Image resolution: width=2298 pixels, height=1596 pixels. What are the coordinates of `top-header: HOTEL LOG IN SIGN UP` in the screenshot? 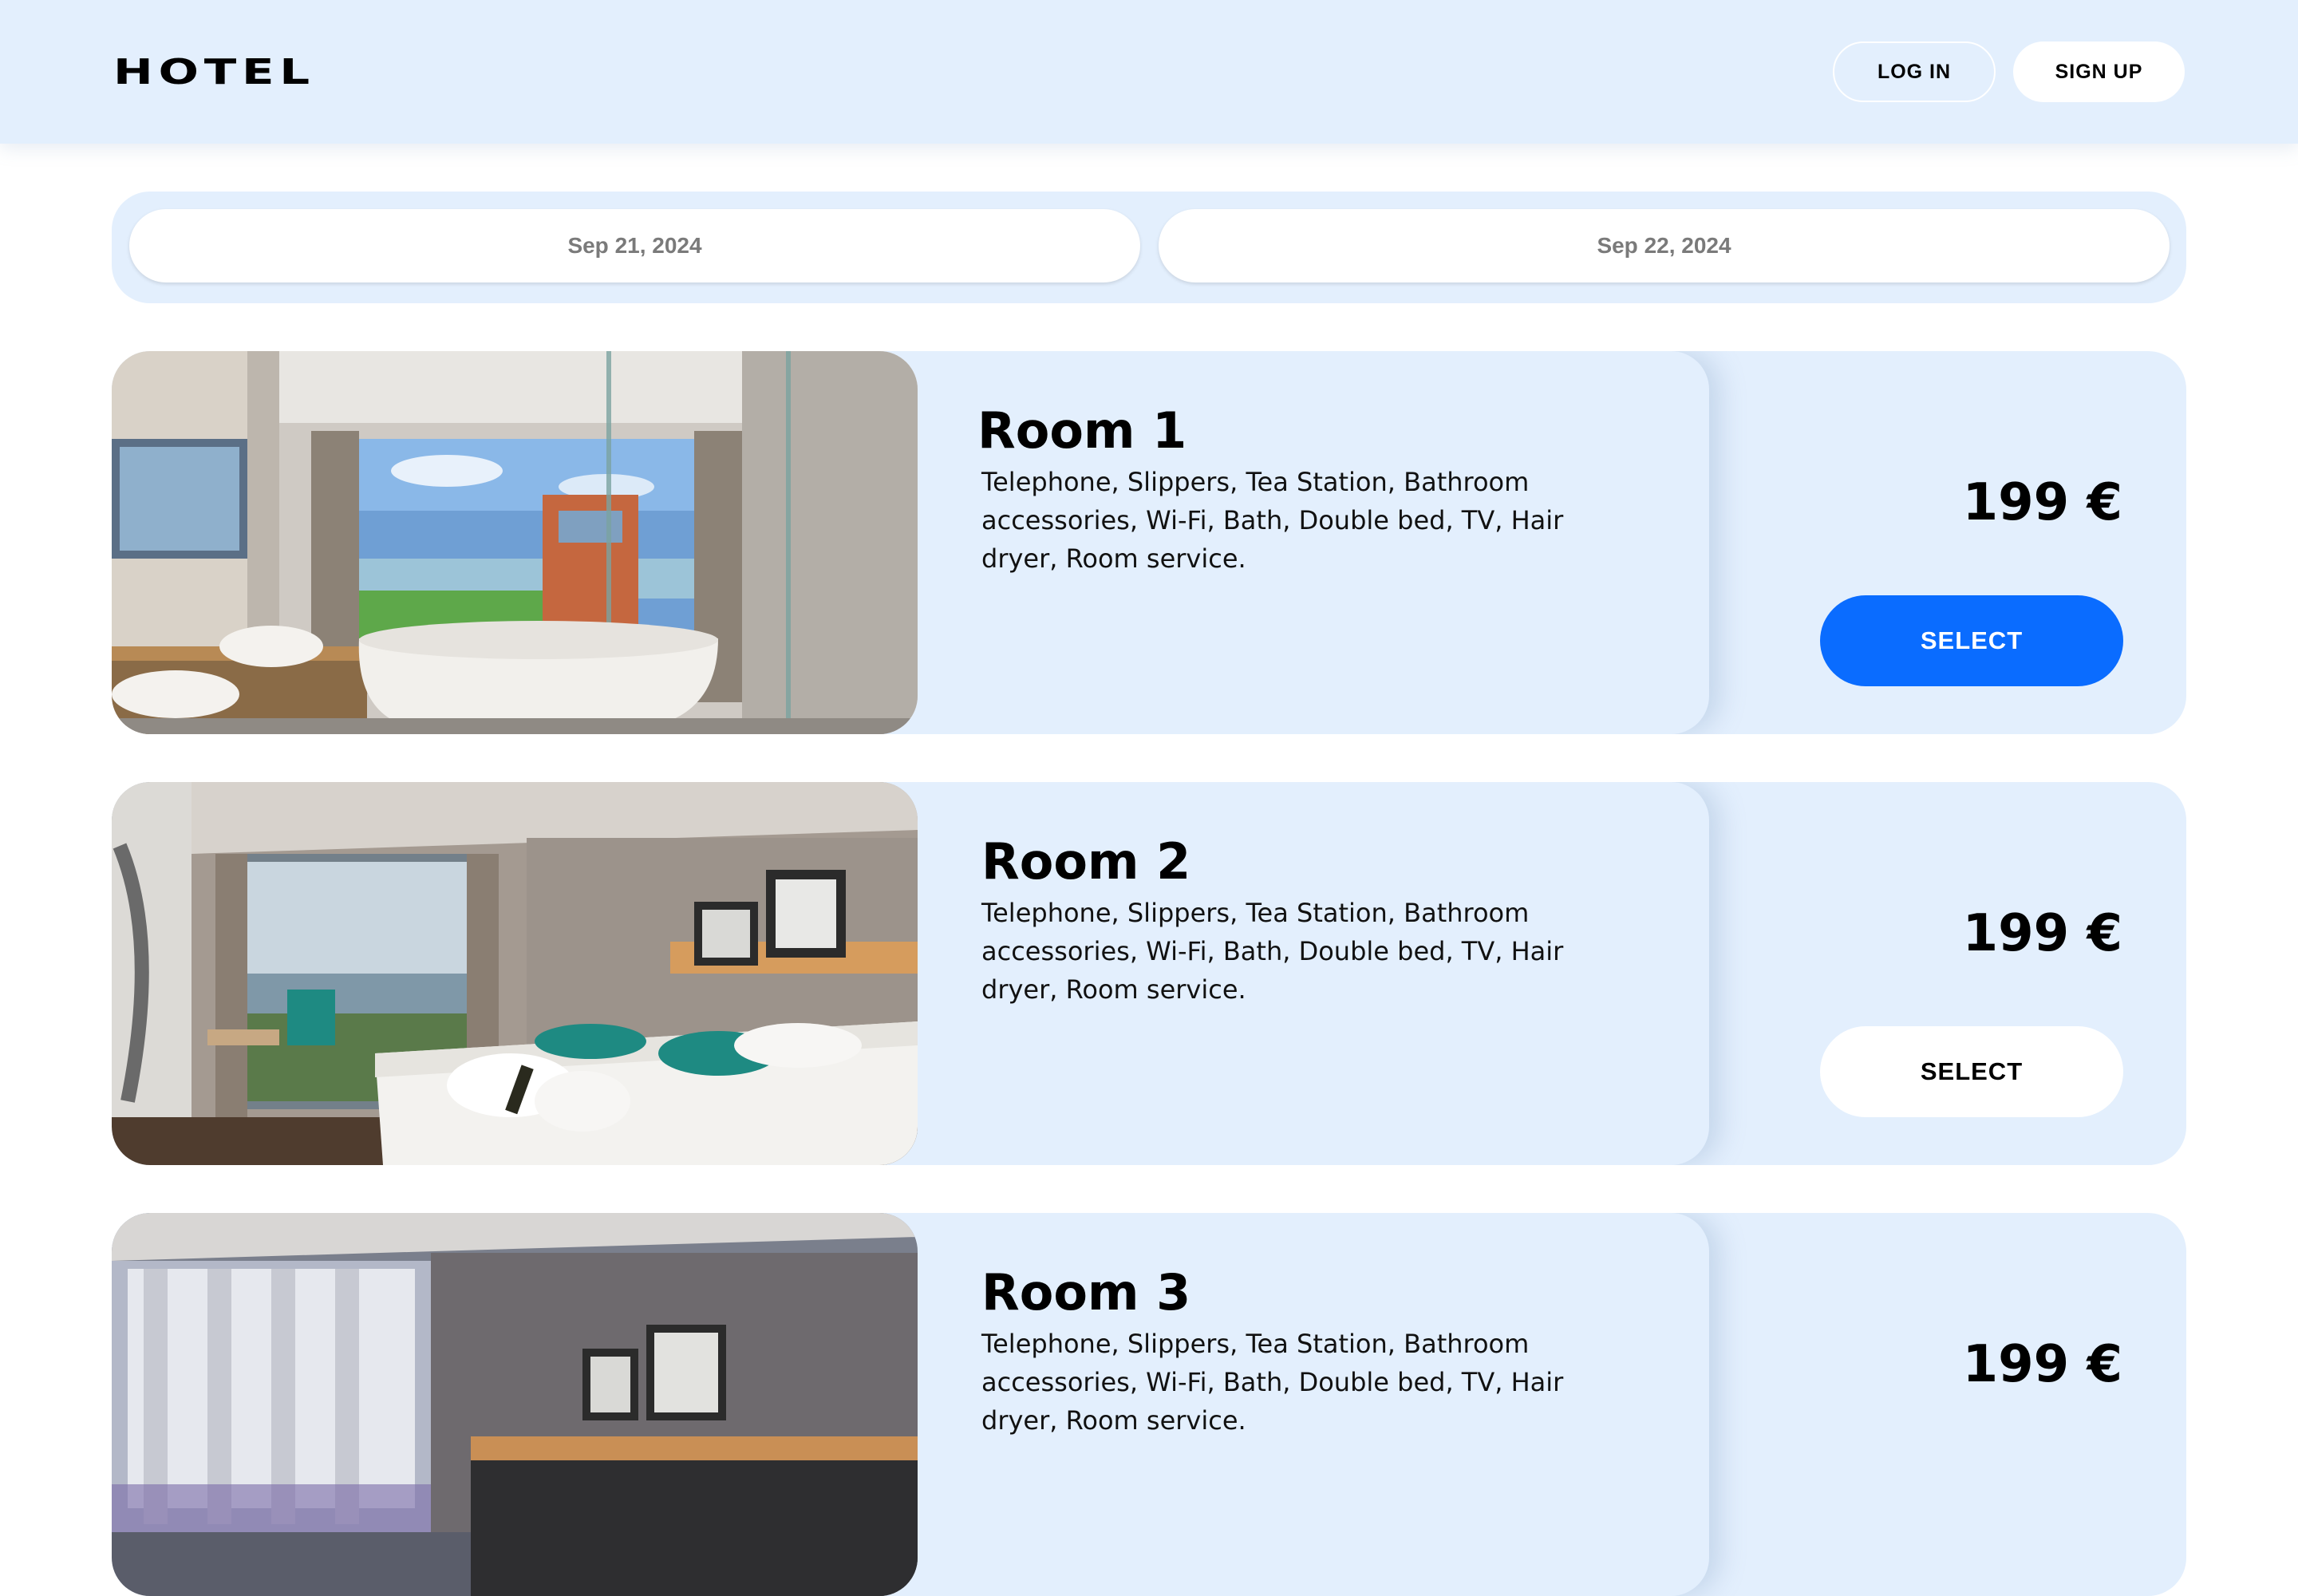 It's located at (1149, 72).